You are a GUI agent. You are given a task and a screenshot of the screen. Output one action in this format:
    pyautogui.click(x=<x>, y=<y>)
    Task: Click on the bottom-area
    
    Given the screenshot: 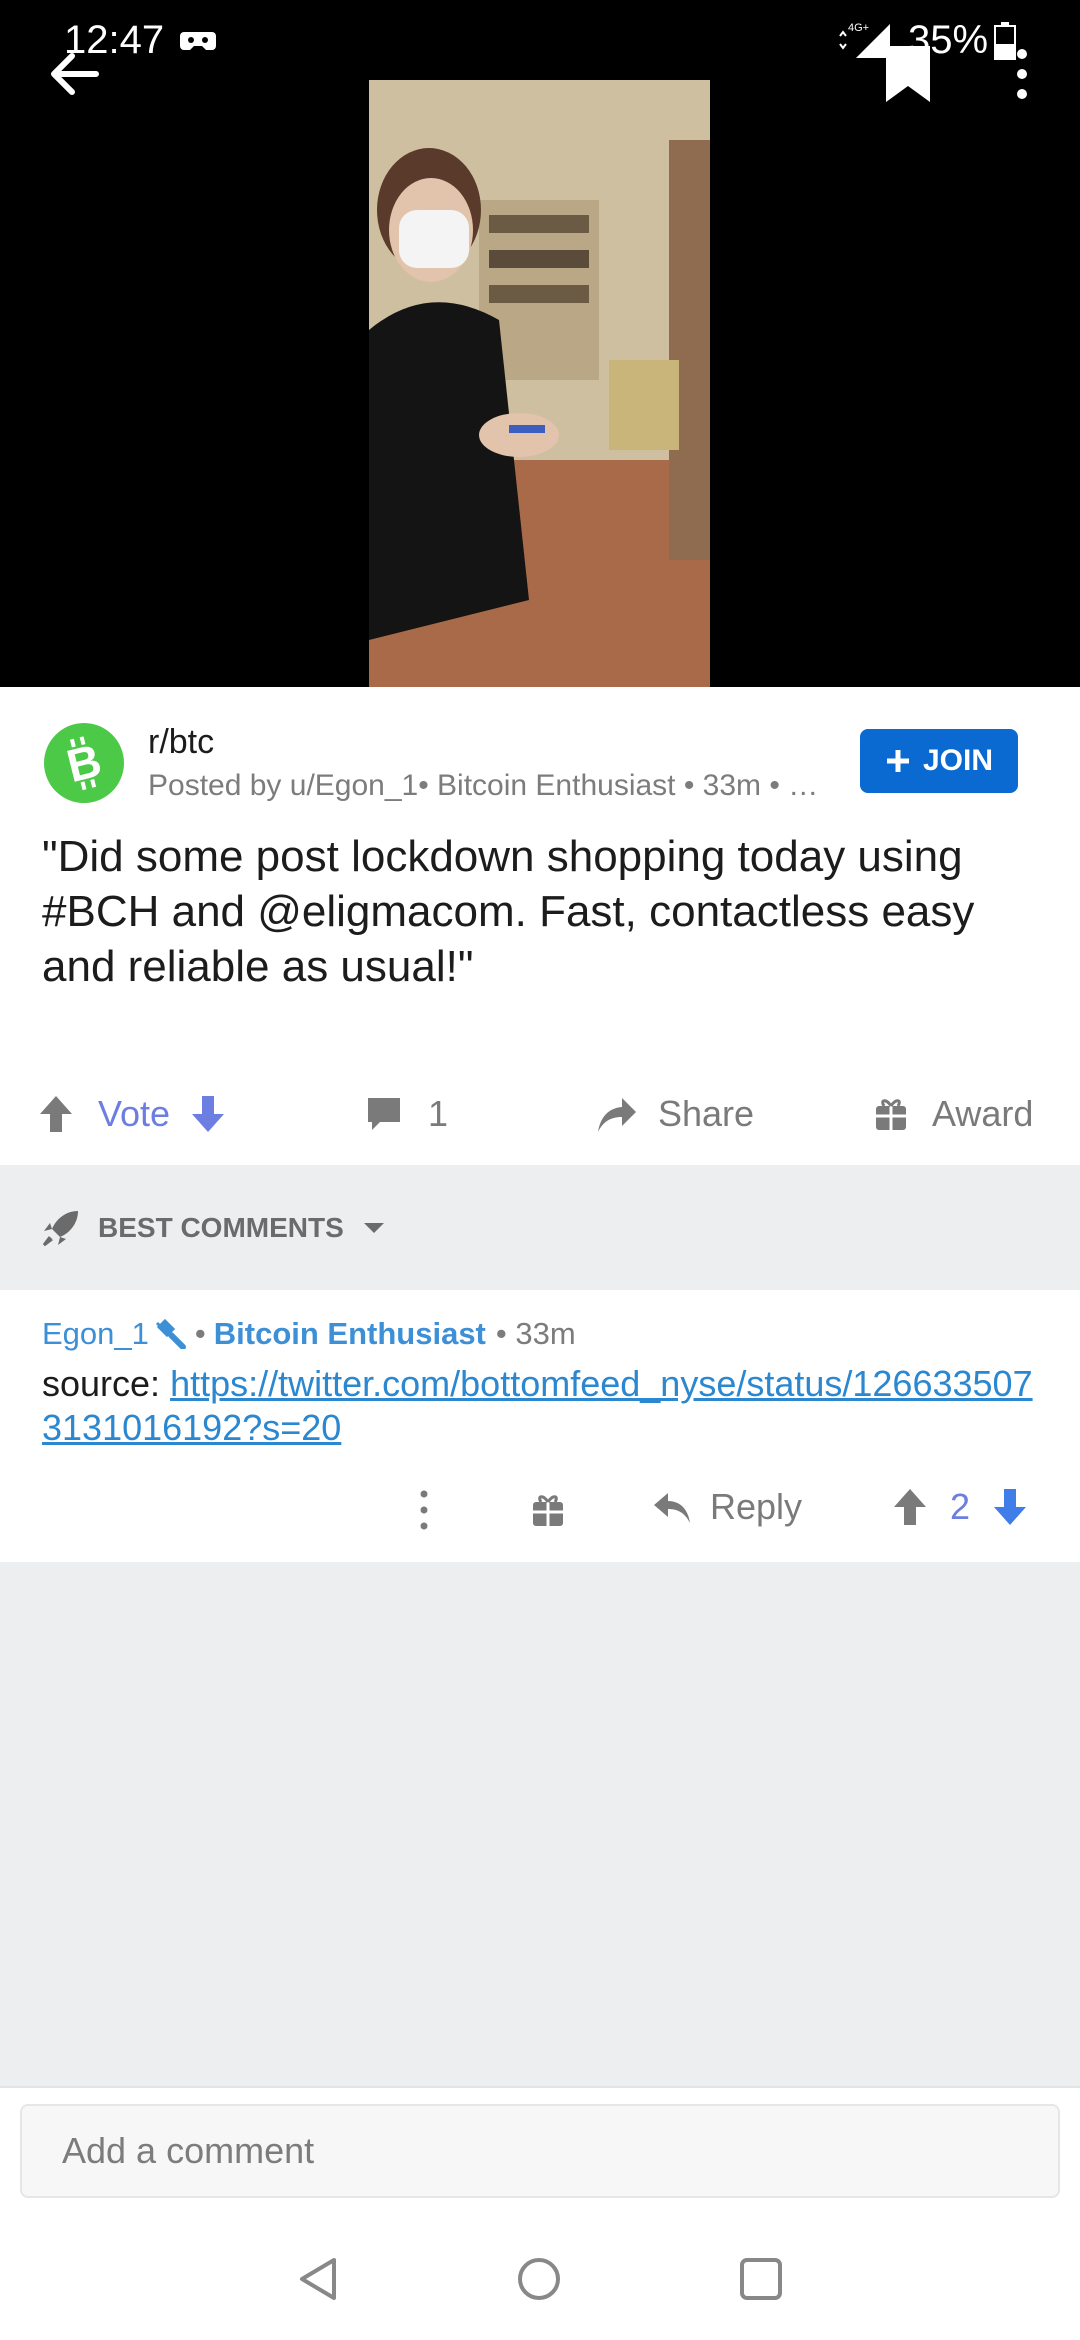 What is the action you would take?
    pyautogui.click(x=540, y=2213)
    